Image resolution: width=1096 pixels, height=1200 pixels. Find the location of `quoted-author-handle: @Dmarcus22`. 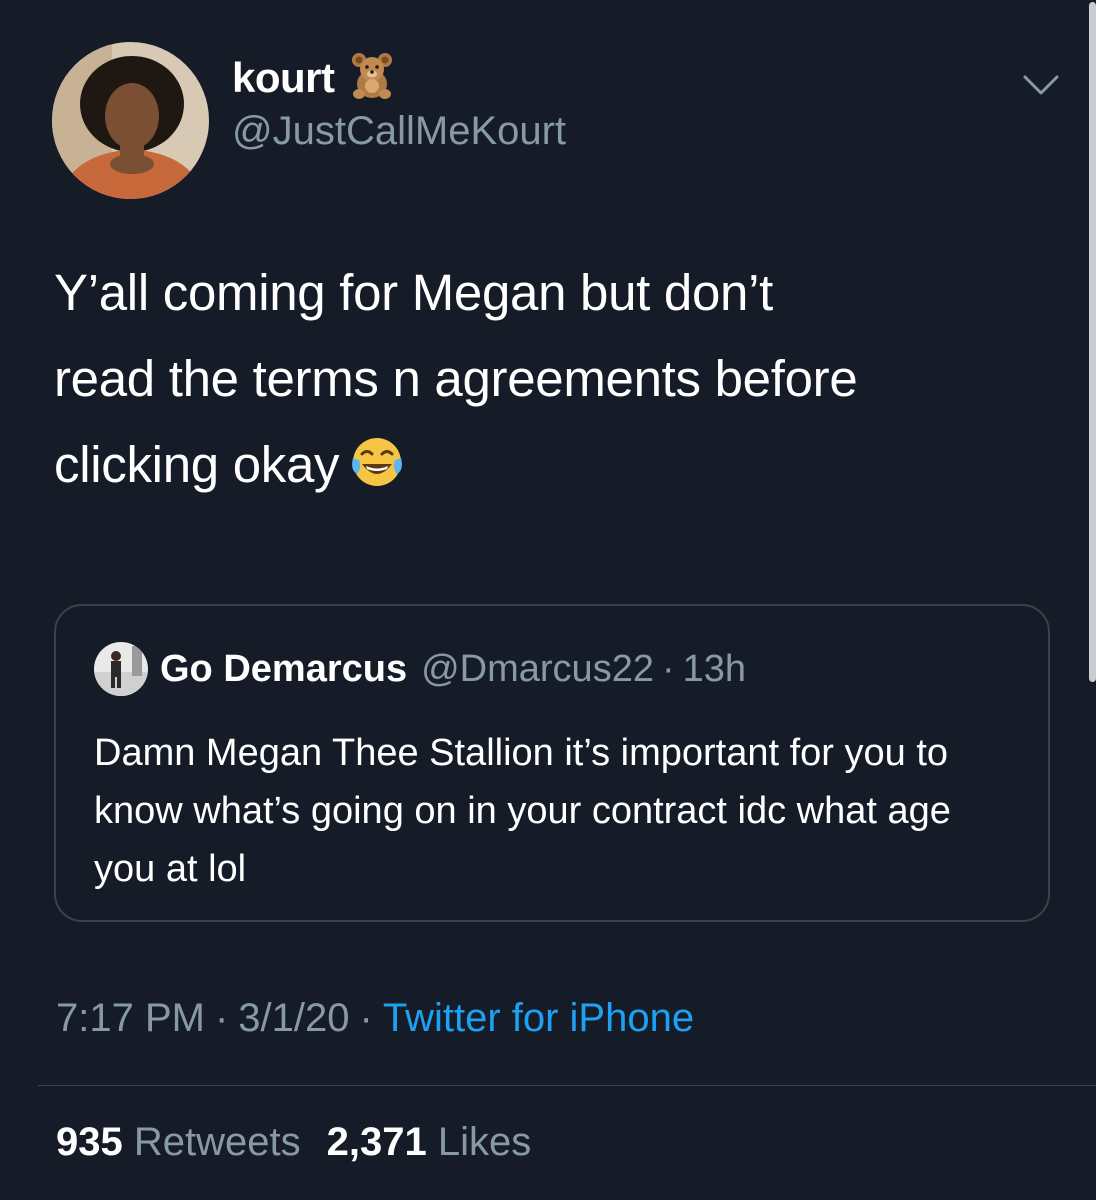

quoted-author-handle: @Dmarcus22 is located at coordinates (537, 669).